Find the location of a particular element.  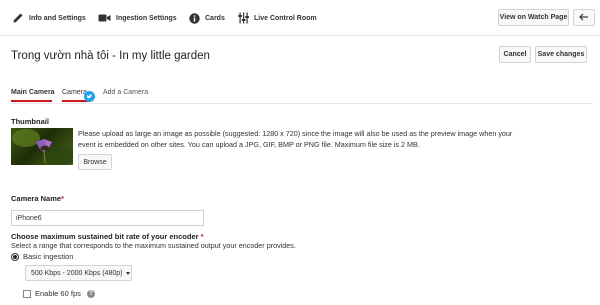

back-button is located at coordinates (584, 17).